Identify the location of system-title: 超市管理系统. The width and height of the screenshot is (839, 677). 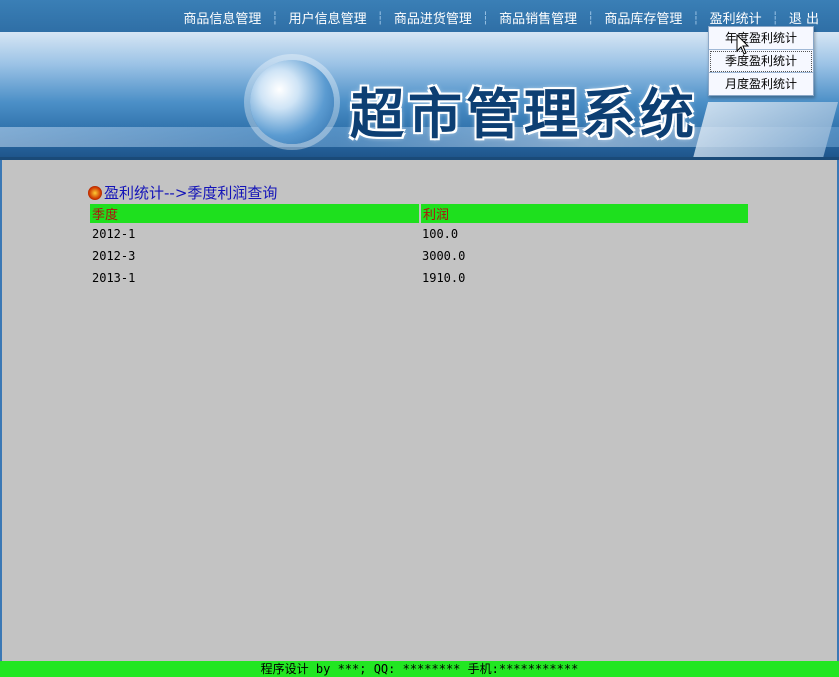
(524, 114).